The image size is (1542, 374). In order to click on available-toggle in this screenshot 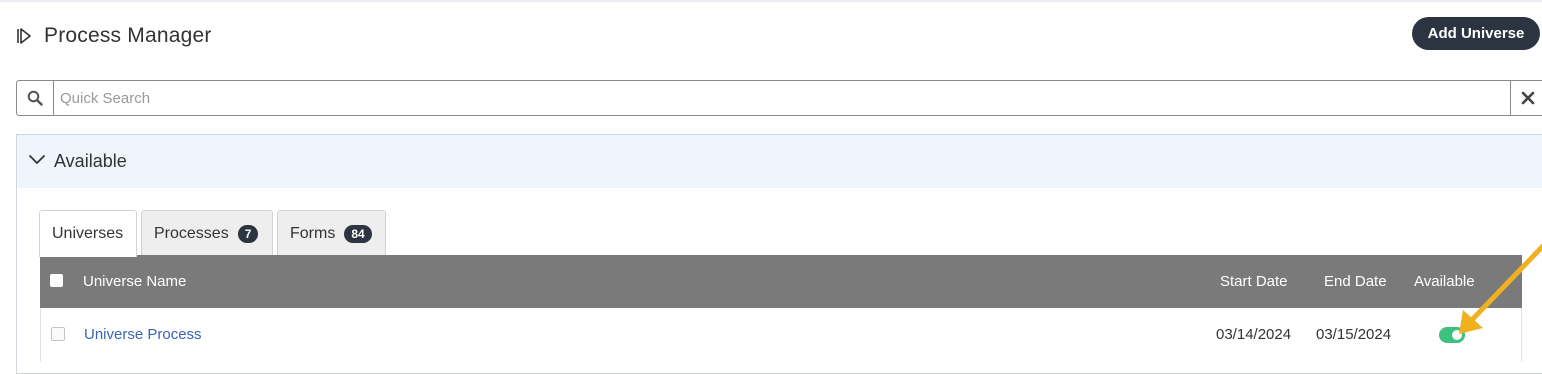, I will do `click(1452, 335)`.